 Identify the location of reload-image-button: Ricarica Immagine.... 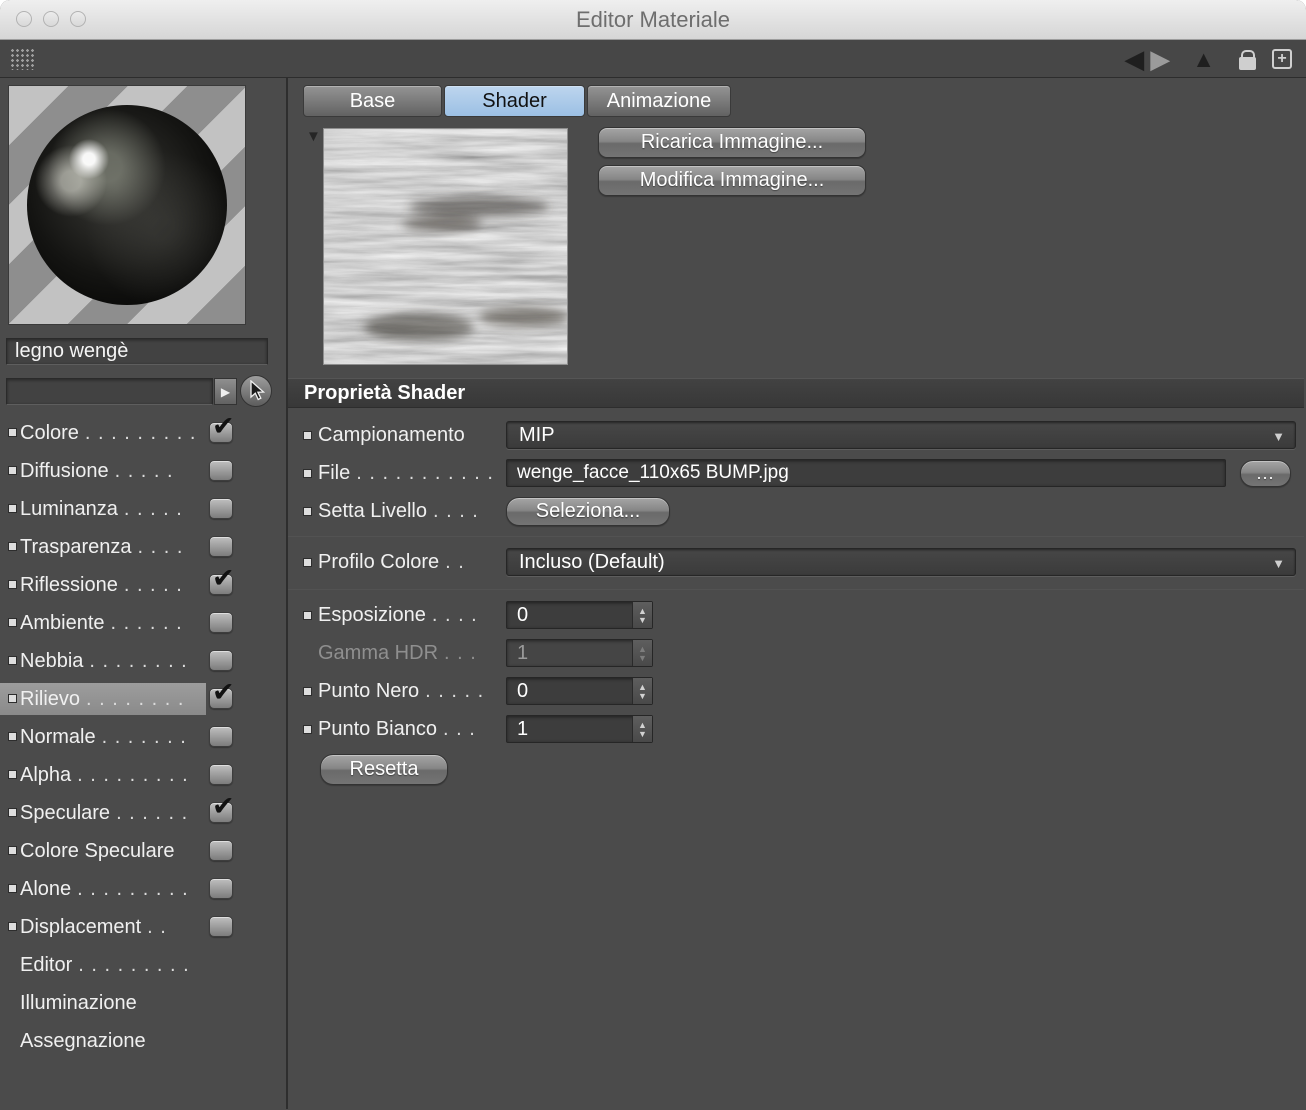
(732, 142).